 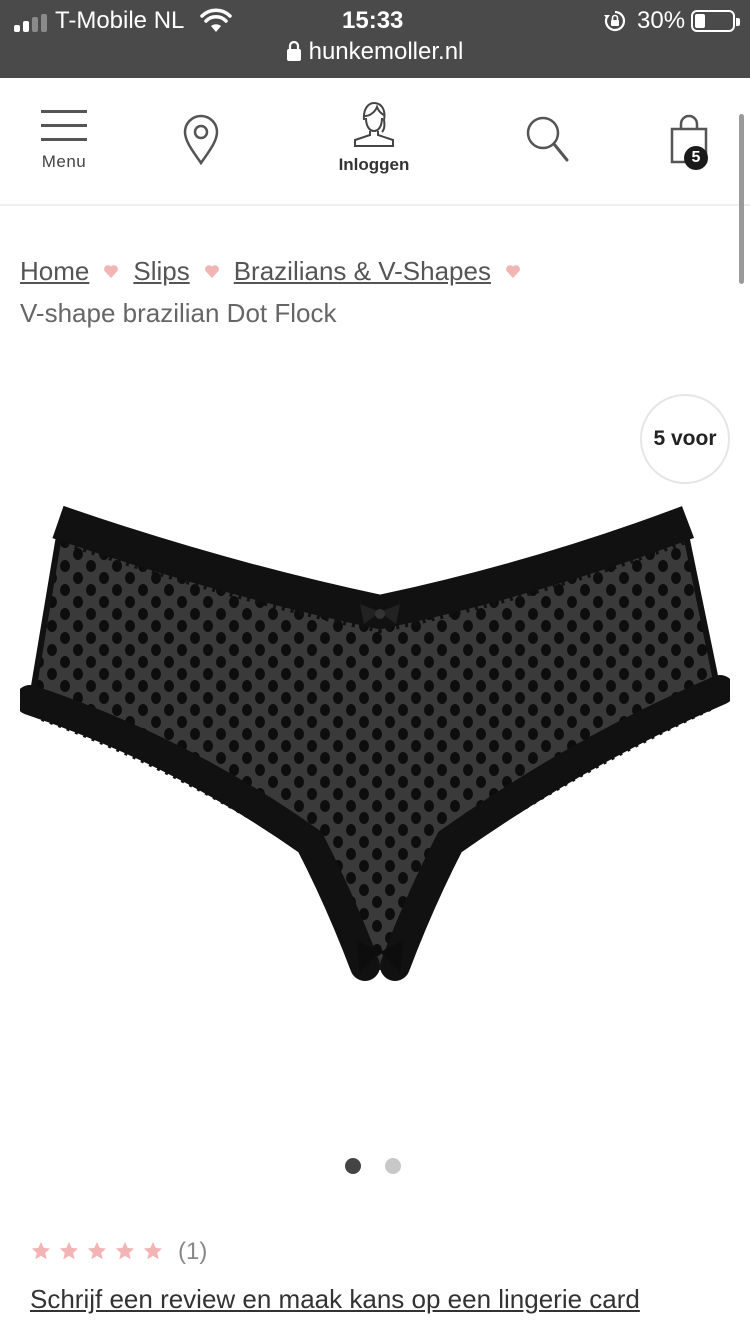 I want to click on menu-button: Menu, so click(x=64, y=141).